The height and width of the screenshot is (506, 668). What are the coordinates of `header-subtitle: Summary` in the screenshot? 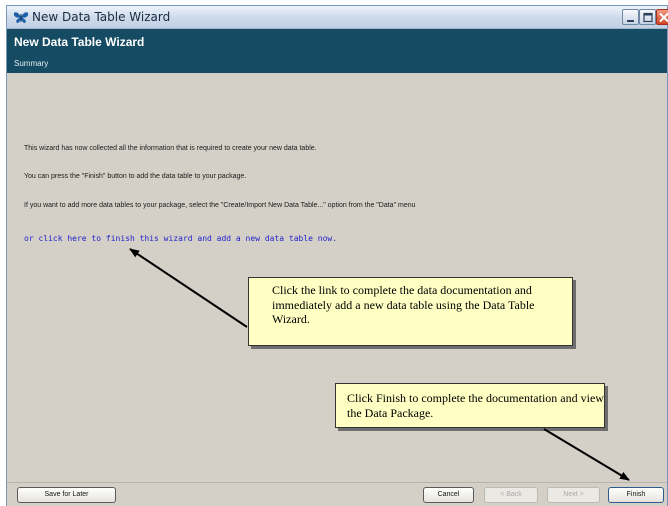 It's located at (31, 63).